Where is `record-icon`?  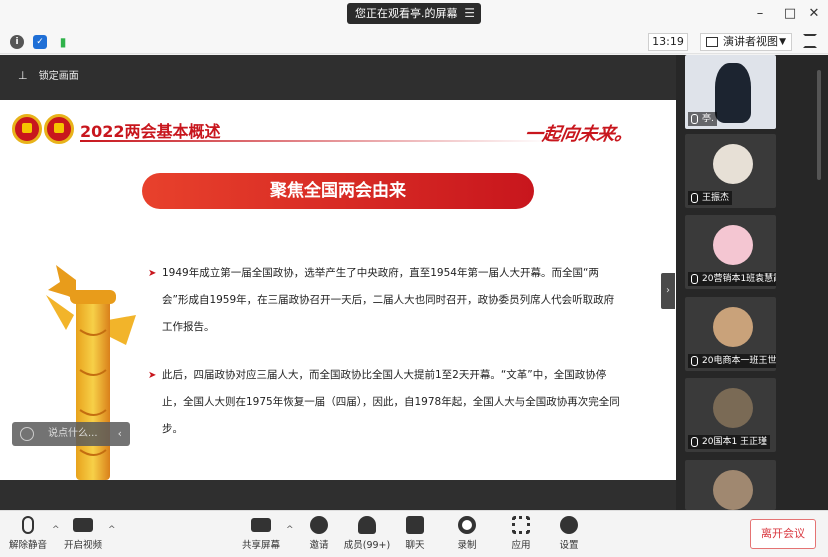 record-icon is located at coordinates (467, 525).